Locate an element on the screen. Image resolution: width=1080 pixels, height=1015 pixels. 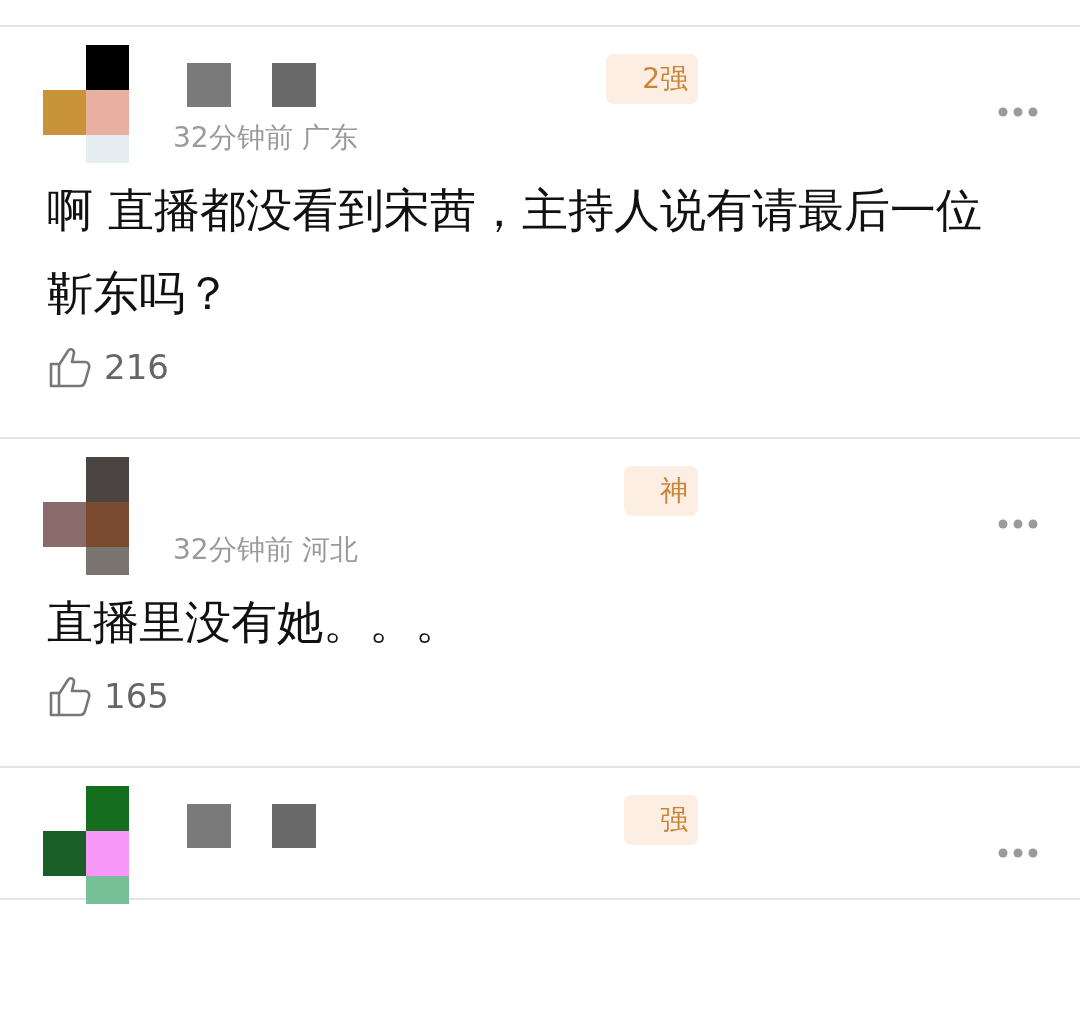
like-count: 216 is located at coordinates (136, 367).